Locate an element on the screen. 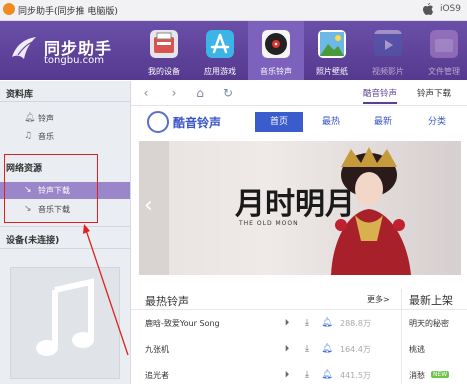 This screenshot has height=387, width=467. new-arrivals-title: 最新上架 is located at coordinates (431, 300).